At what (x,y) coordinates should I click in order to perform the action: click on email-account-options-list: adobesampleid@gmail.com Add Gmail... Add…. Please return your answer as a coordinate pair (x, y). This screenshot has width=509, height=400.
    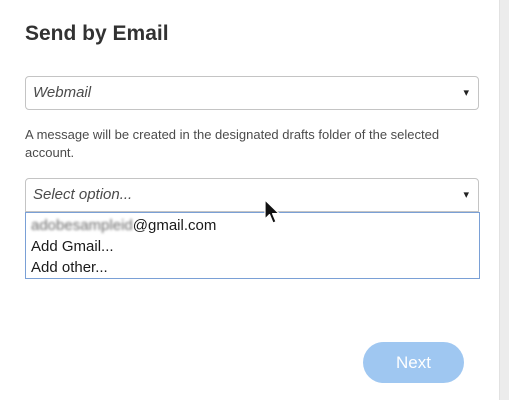
    Looking at the image, I should click on (252, 245).